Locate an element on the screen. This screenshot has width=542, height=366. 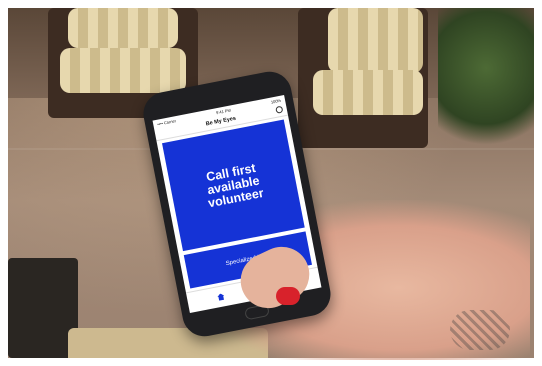
call-volunteer-button: Call first available volunteer is located at coordinates (233, 185).